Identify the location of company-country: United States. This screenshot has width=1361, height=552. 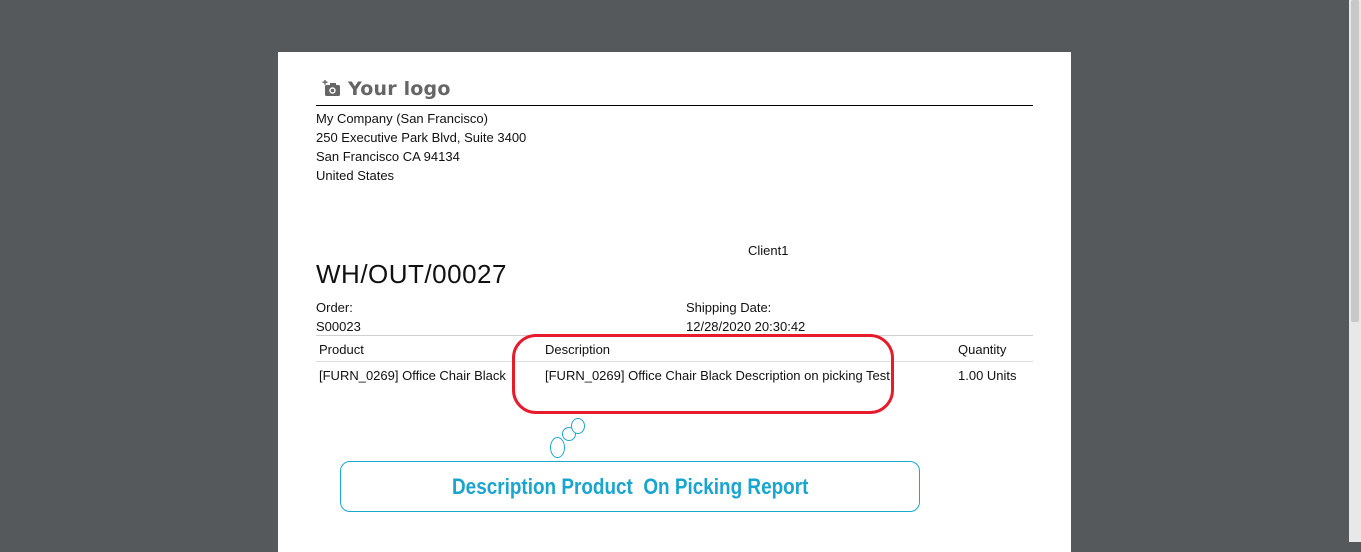
(355, 175).